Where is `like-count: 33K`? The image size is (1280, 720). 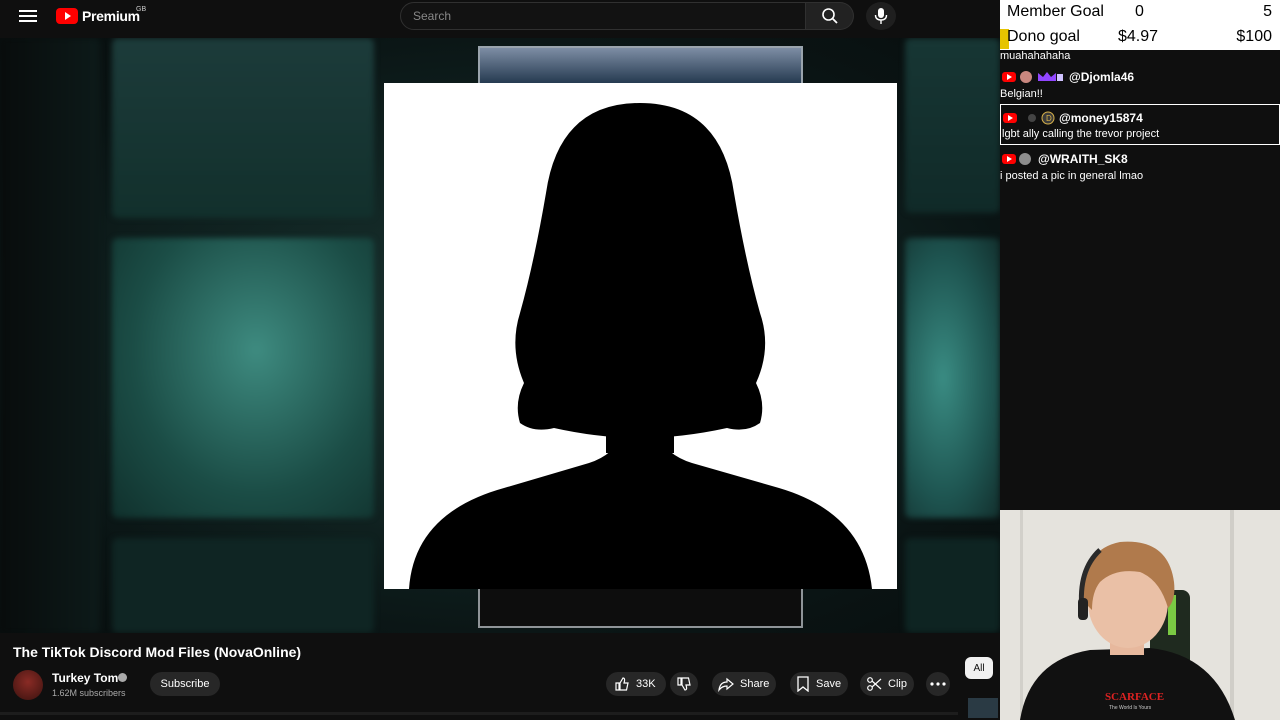 like-count: 33K is located at coordinates (646, 684).